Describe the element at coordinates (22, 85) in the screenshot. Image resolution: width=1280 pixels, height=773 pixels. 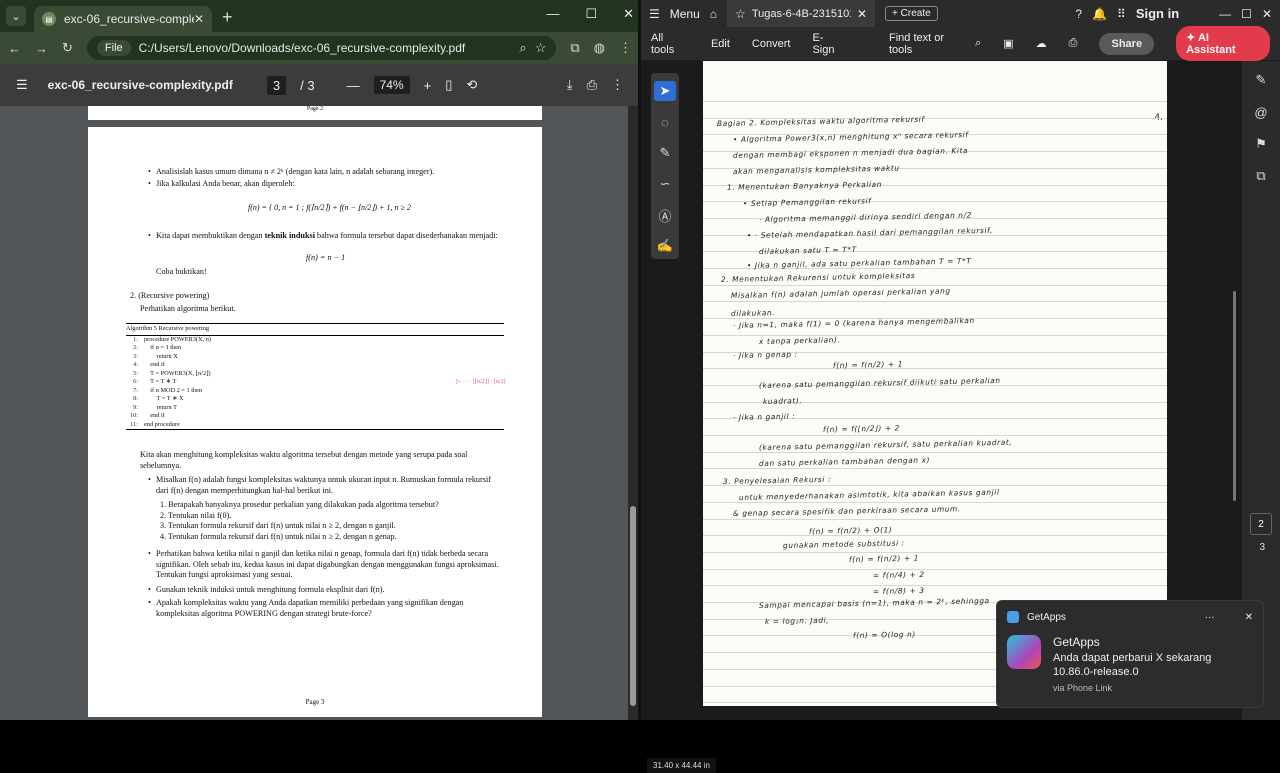
I see `sidebar-menu-icon: ☰` at that location.